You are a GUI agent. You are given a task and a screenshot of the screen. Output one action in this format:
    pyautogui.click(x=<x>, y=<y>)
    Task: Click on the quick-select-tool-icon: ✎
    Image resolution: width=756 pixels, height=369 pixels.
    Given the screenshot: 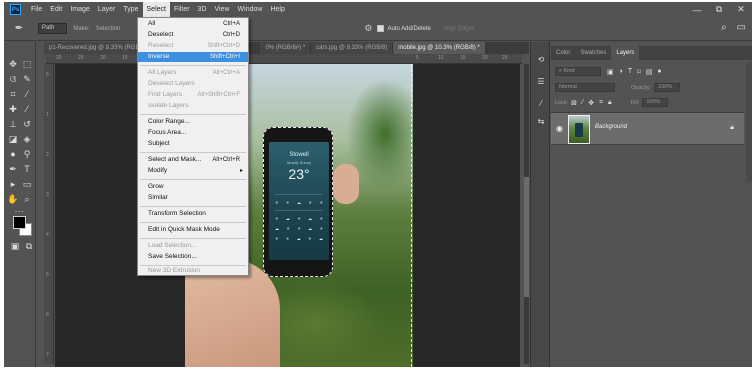 What is the action you would take?
    pyautogui.click(x=27, y=79)
    